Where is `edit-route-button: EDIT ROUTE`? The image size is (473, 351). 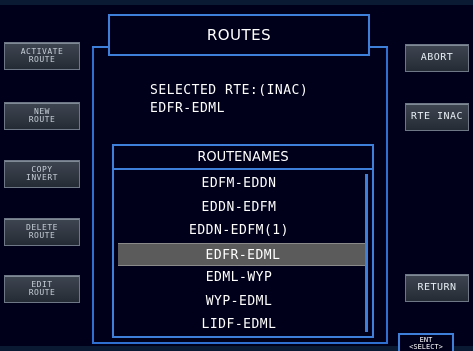
edit-route-button: EDIT ROUTE is located at coordinates (42, 289).